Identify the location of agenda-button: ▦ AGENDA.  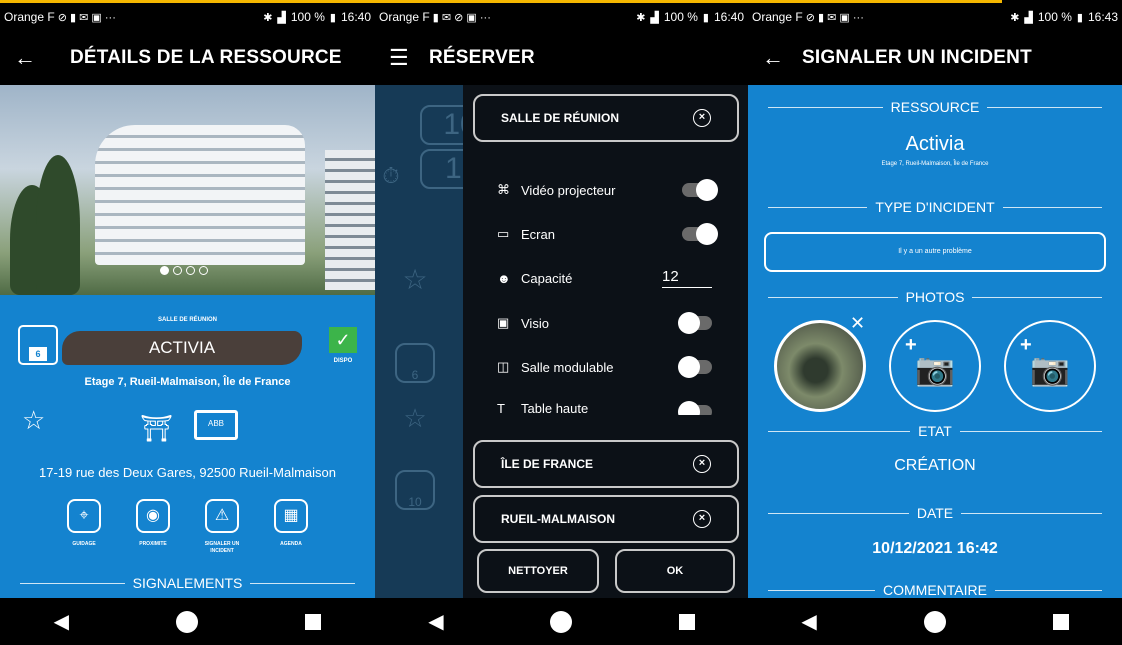
(291, 527).